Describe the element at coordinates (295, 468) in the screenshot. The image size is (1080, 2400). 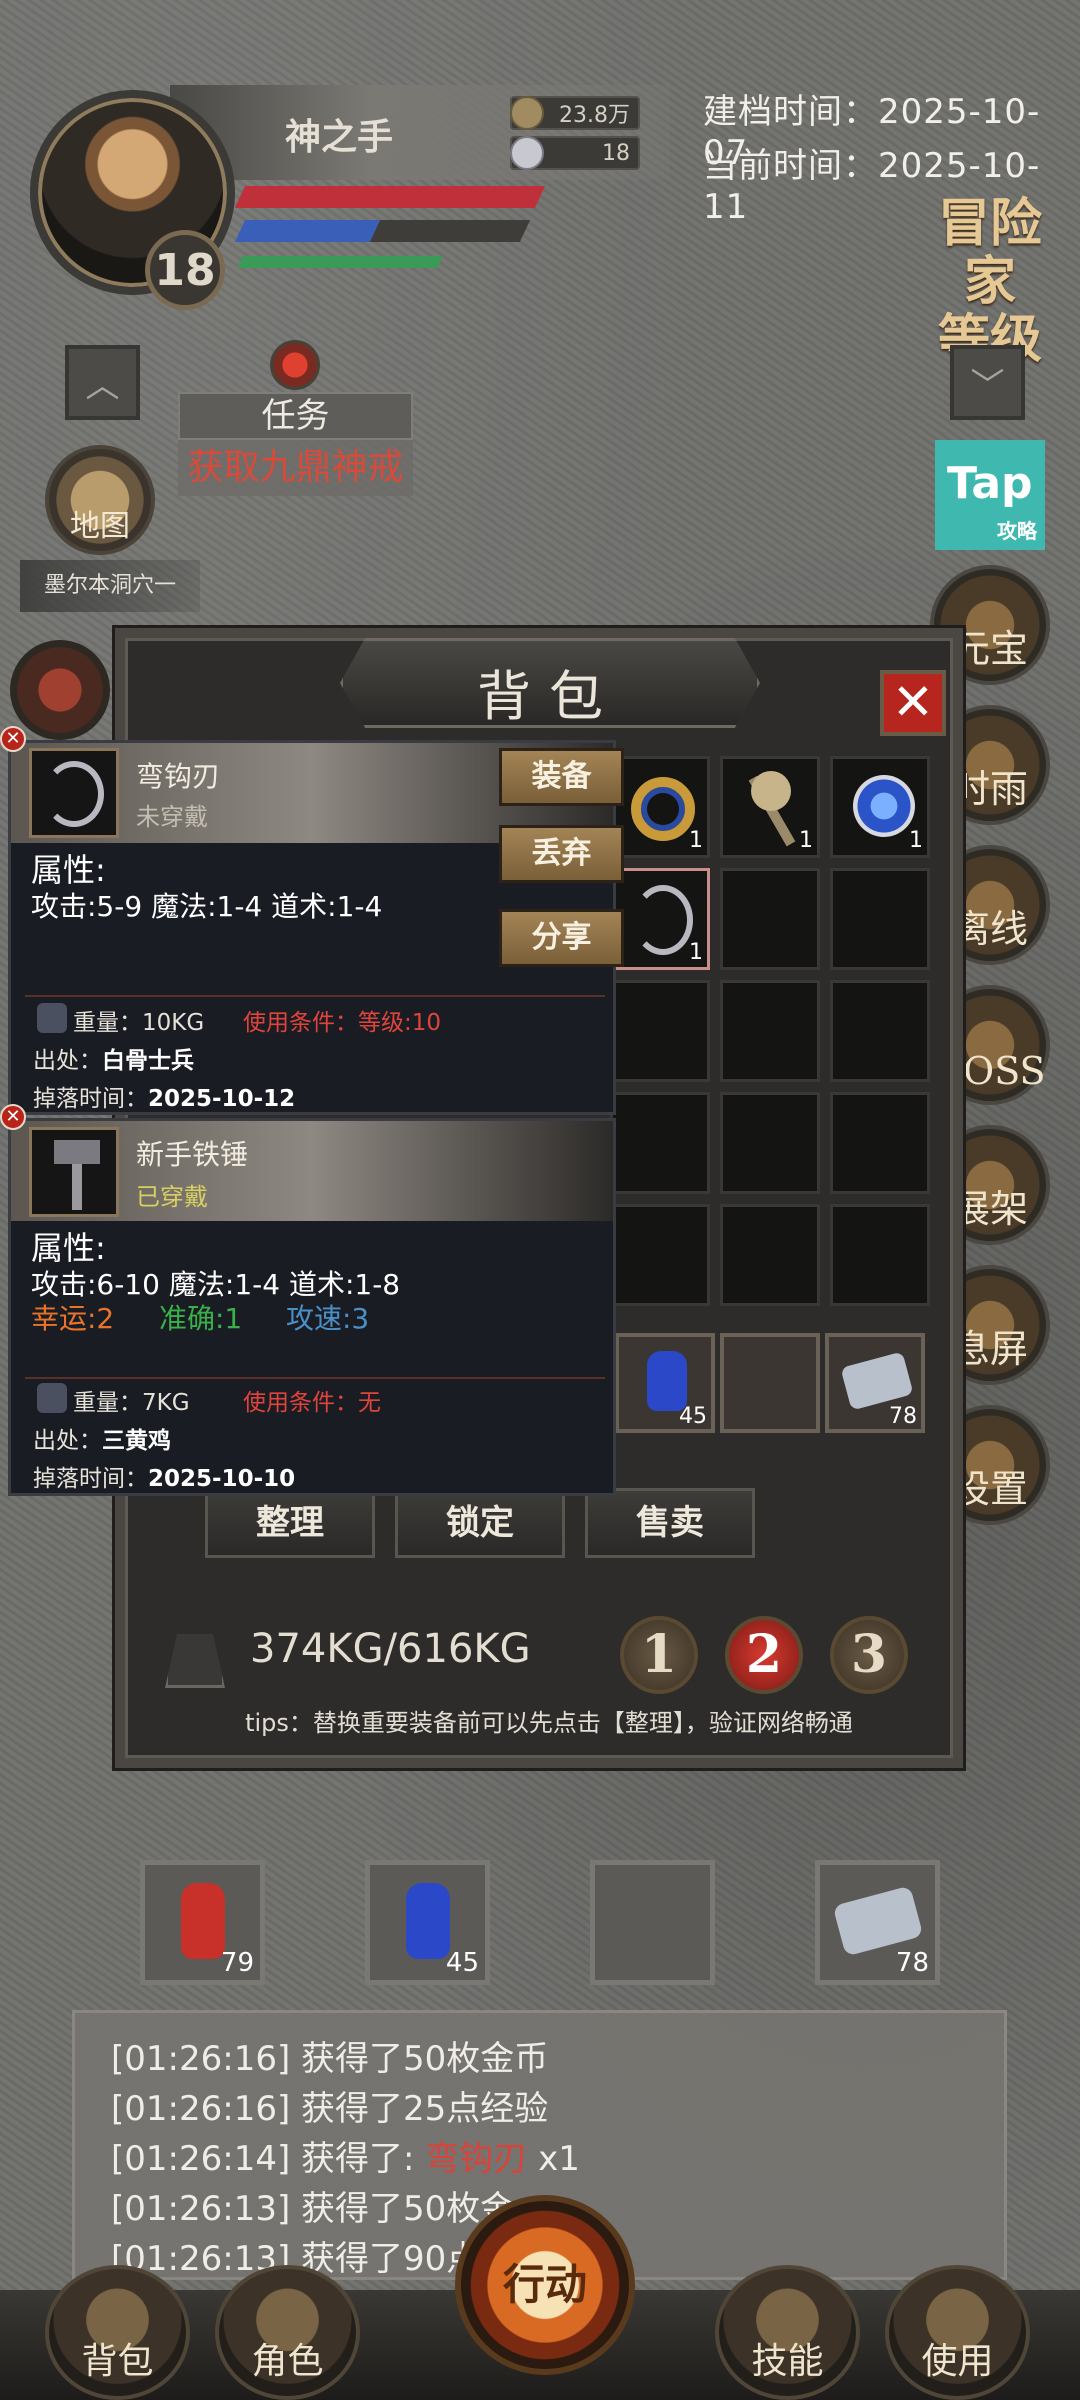
I see `quest-text: 获取九鼎神戒` at that location.